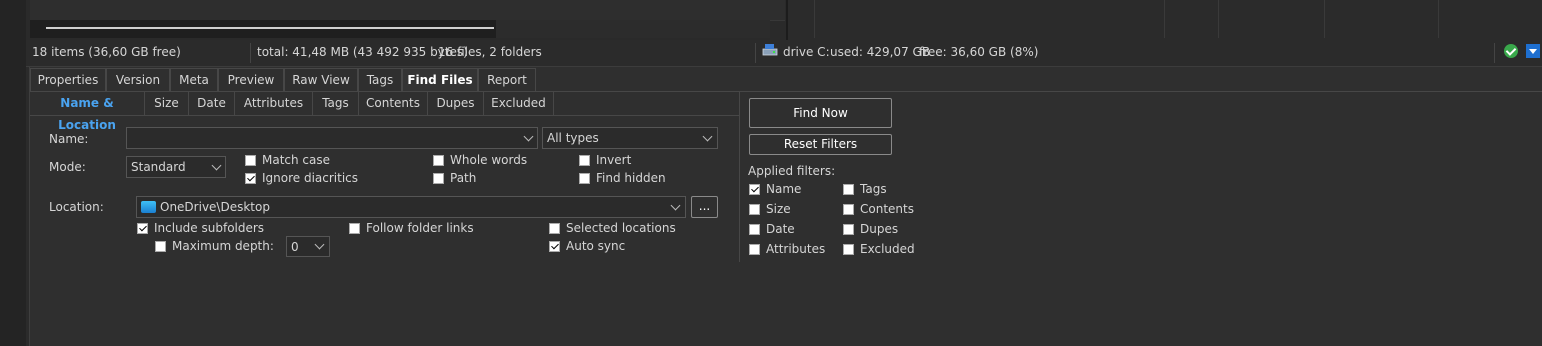 The image size is (1542, 346). Describe the element at coordinates (778, 209) in the screenshot. I see `filter-size-label: Size` at that location.